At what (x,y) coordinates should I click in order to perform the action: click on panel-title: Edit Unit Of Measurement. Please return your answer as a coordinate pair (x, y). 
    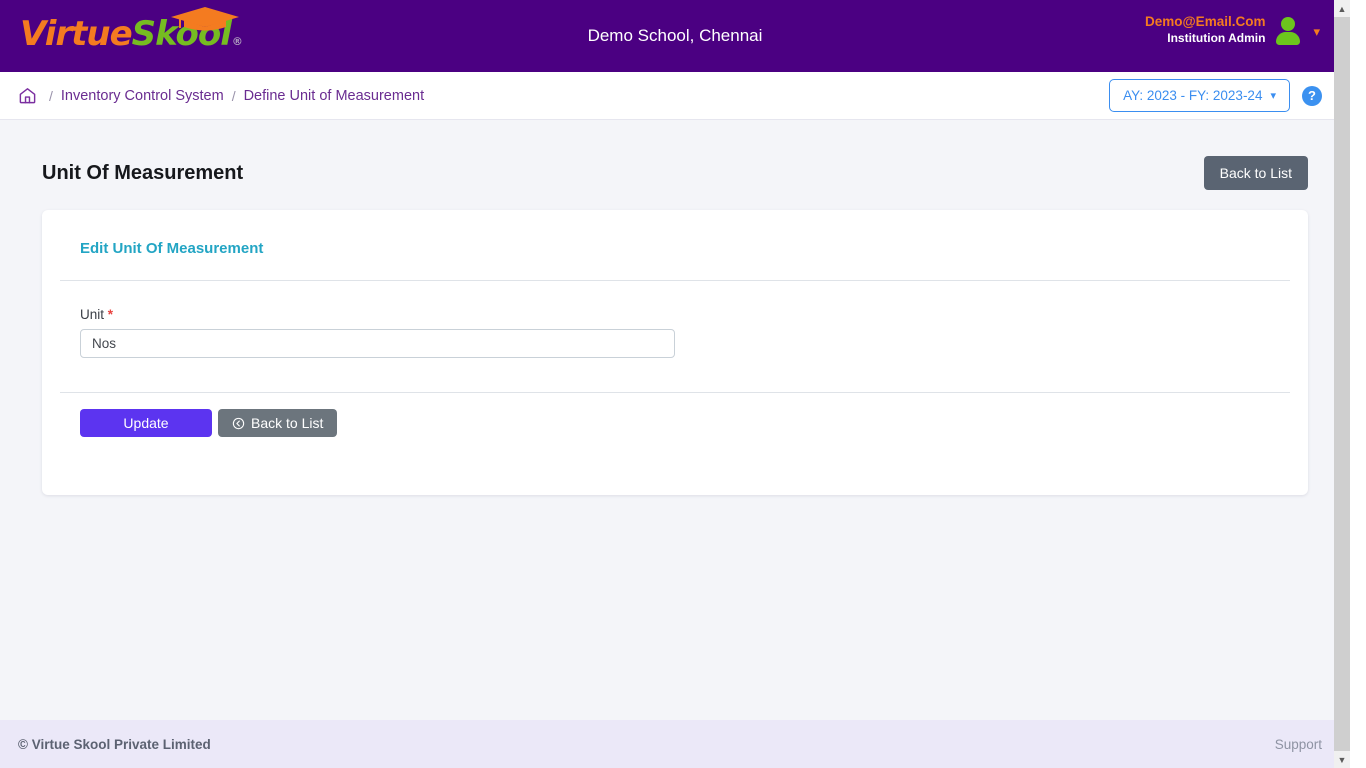
    Looking at the image, I should click on (172, 248).